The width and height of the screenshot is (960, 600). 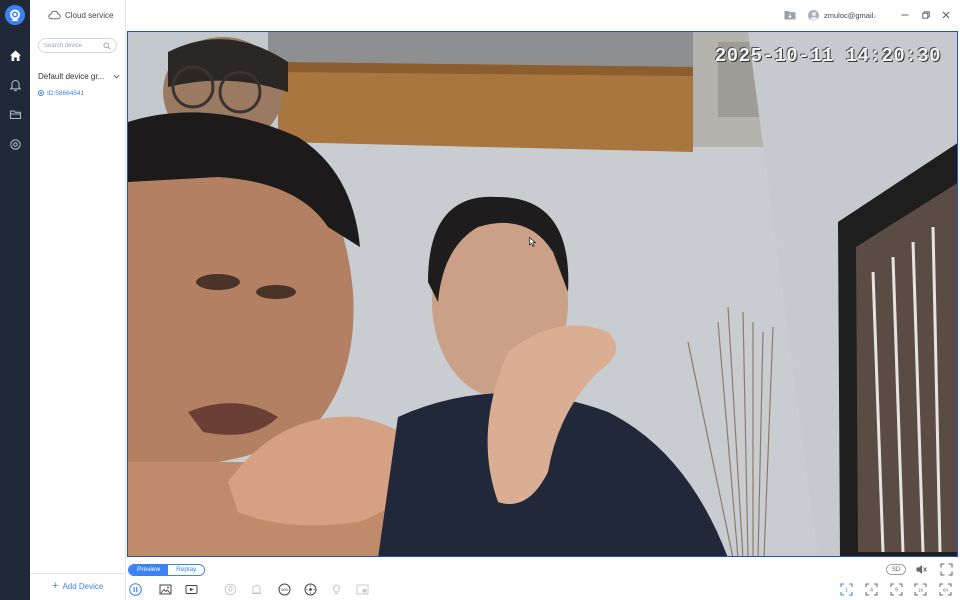 I want to click on fullscreen-icon, so click(x=946, y=569).